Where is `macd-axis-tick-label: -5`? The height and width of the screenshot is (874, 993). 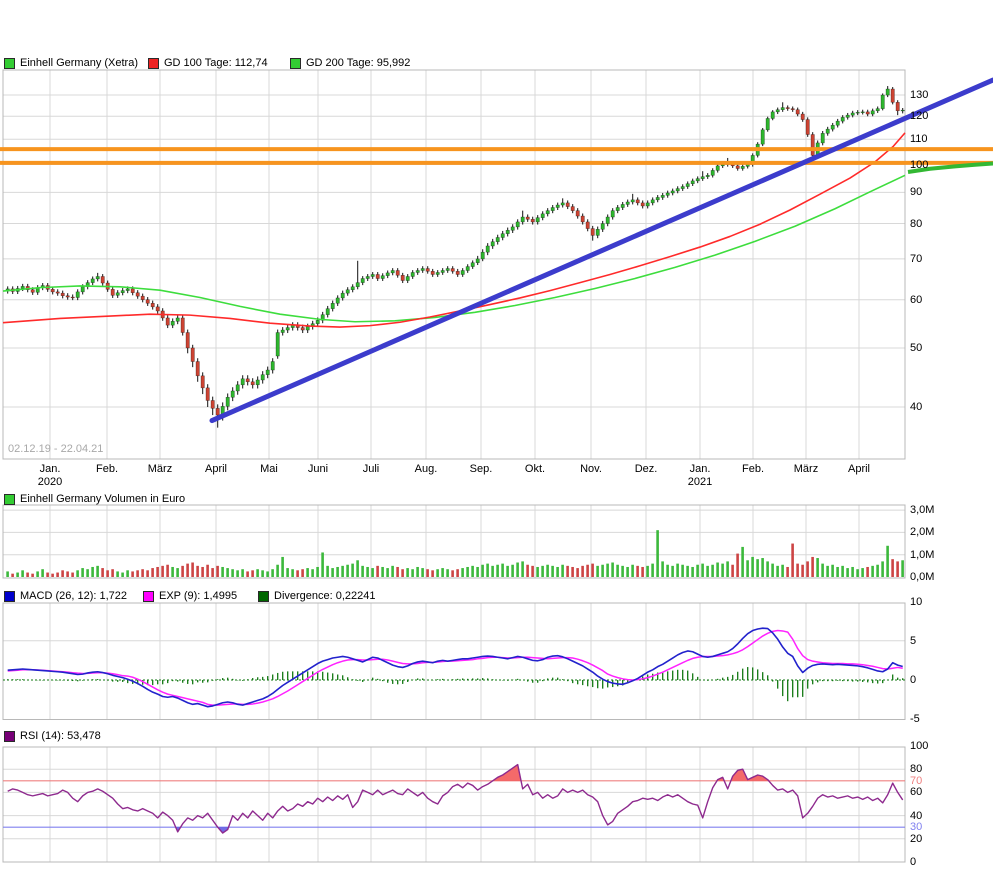 macd-axis-tick-label: -5 is located at coordinates (915, 719).